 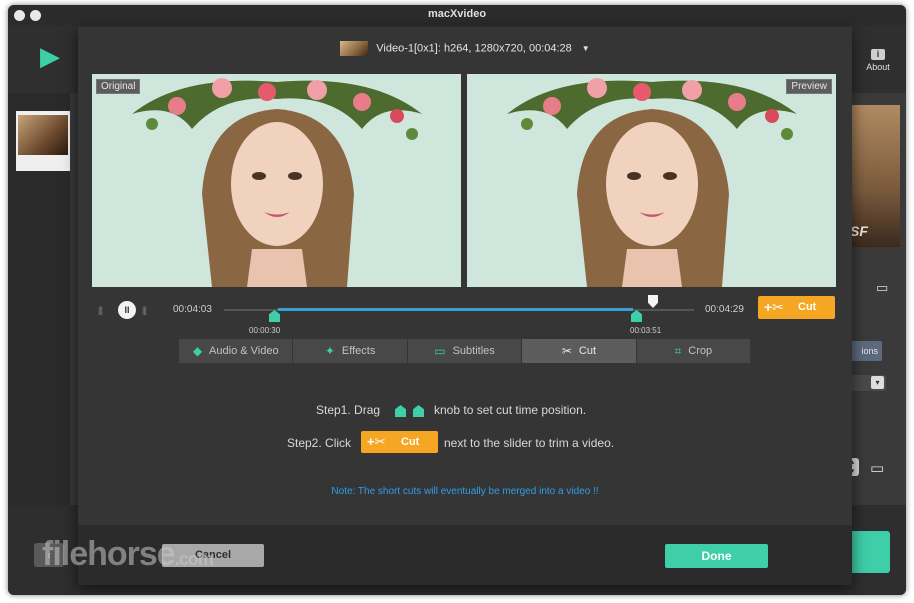 What do you see at coordinates (724, 309) in the screenshot?
I see `end-time: 00:04:29` at bounding box center [724, 309].